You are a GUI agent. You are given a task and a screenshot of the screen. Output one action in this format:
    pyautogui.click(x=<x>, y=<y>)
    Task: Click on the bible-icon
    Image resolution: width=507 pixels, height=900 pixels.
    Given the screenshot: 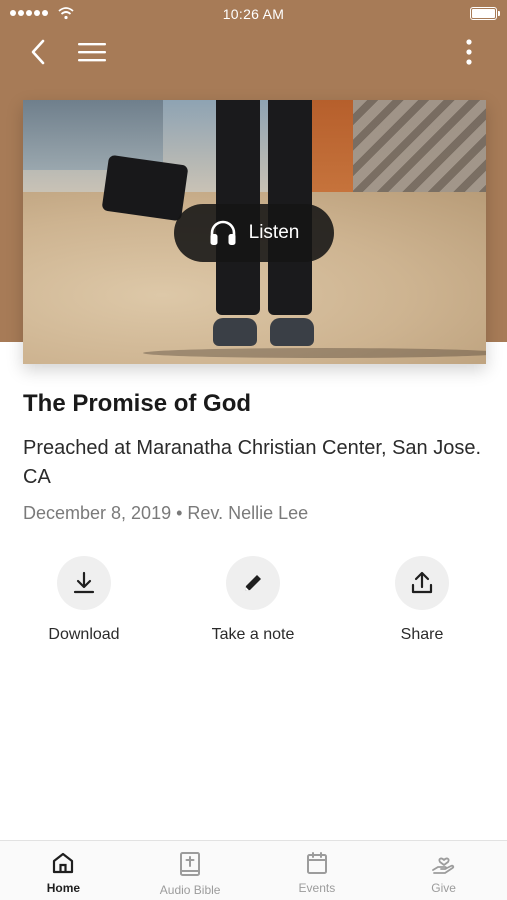 What is the action you would take?
    pyautogui.click(x=190, y=864)
    